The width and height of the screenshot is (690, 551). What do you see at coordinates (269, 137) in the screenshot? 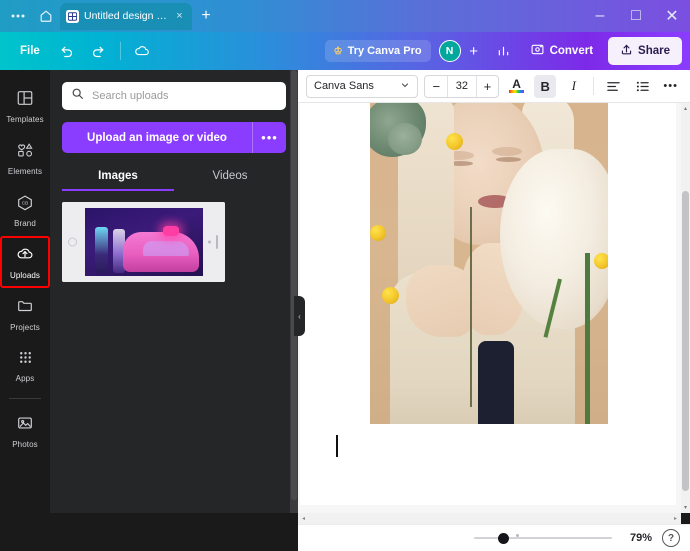
I see `upload-more-options-icon: •••` at bounding box center [269, 137].